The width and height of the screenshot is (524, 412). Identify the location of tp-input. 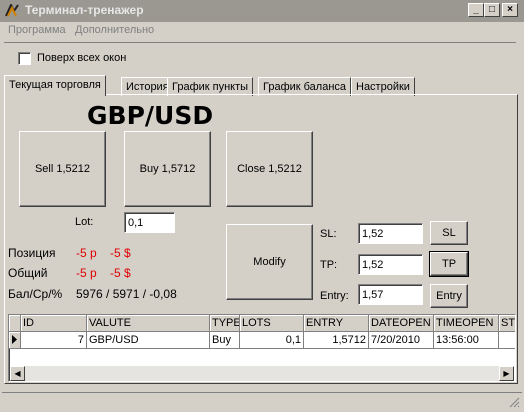
(390, 264).